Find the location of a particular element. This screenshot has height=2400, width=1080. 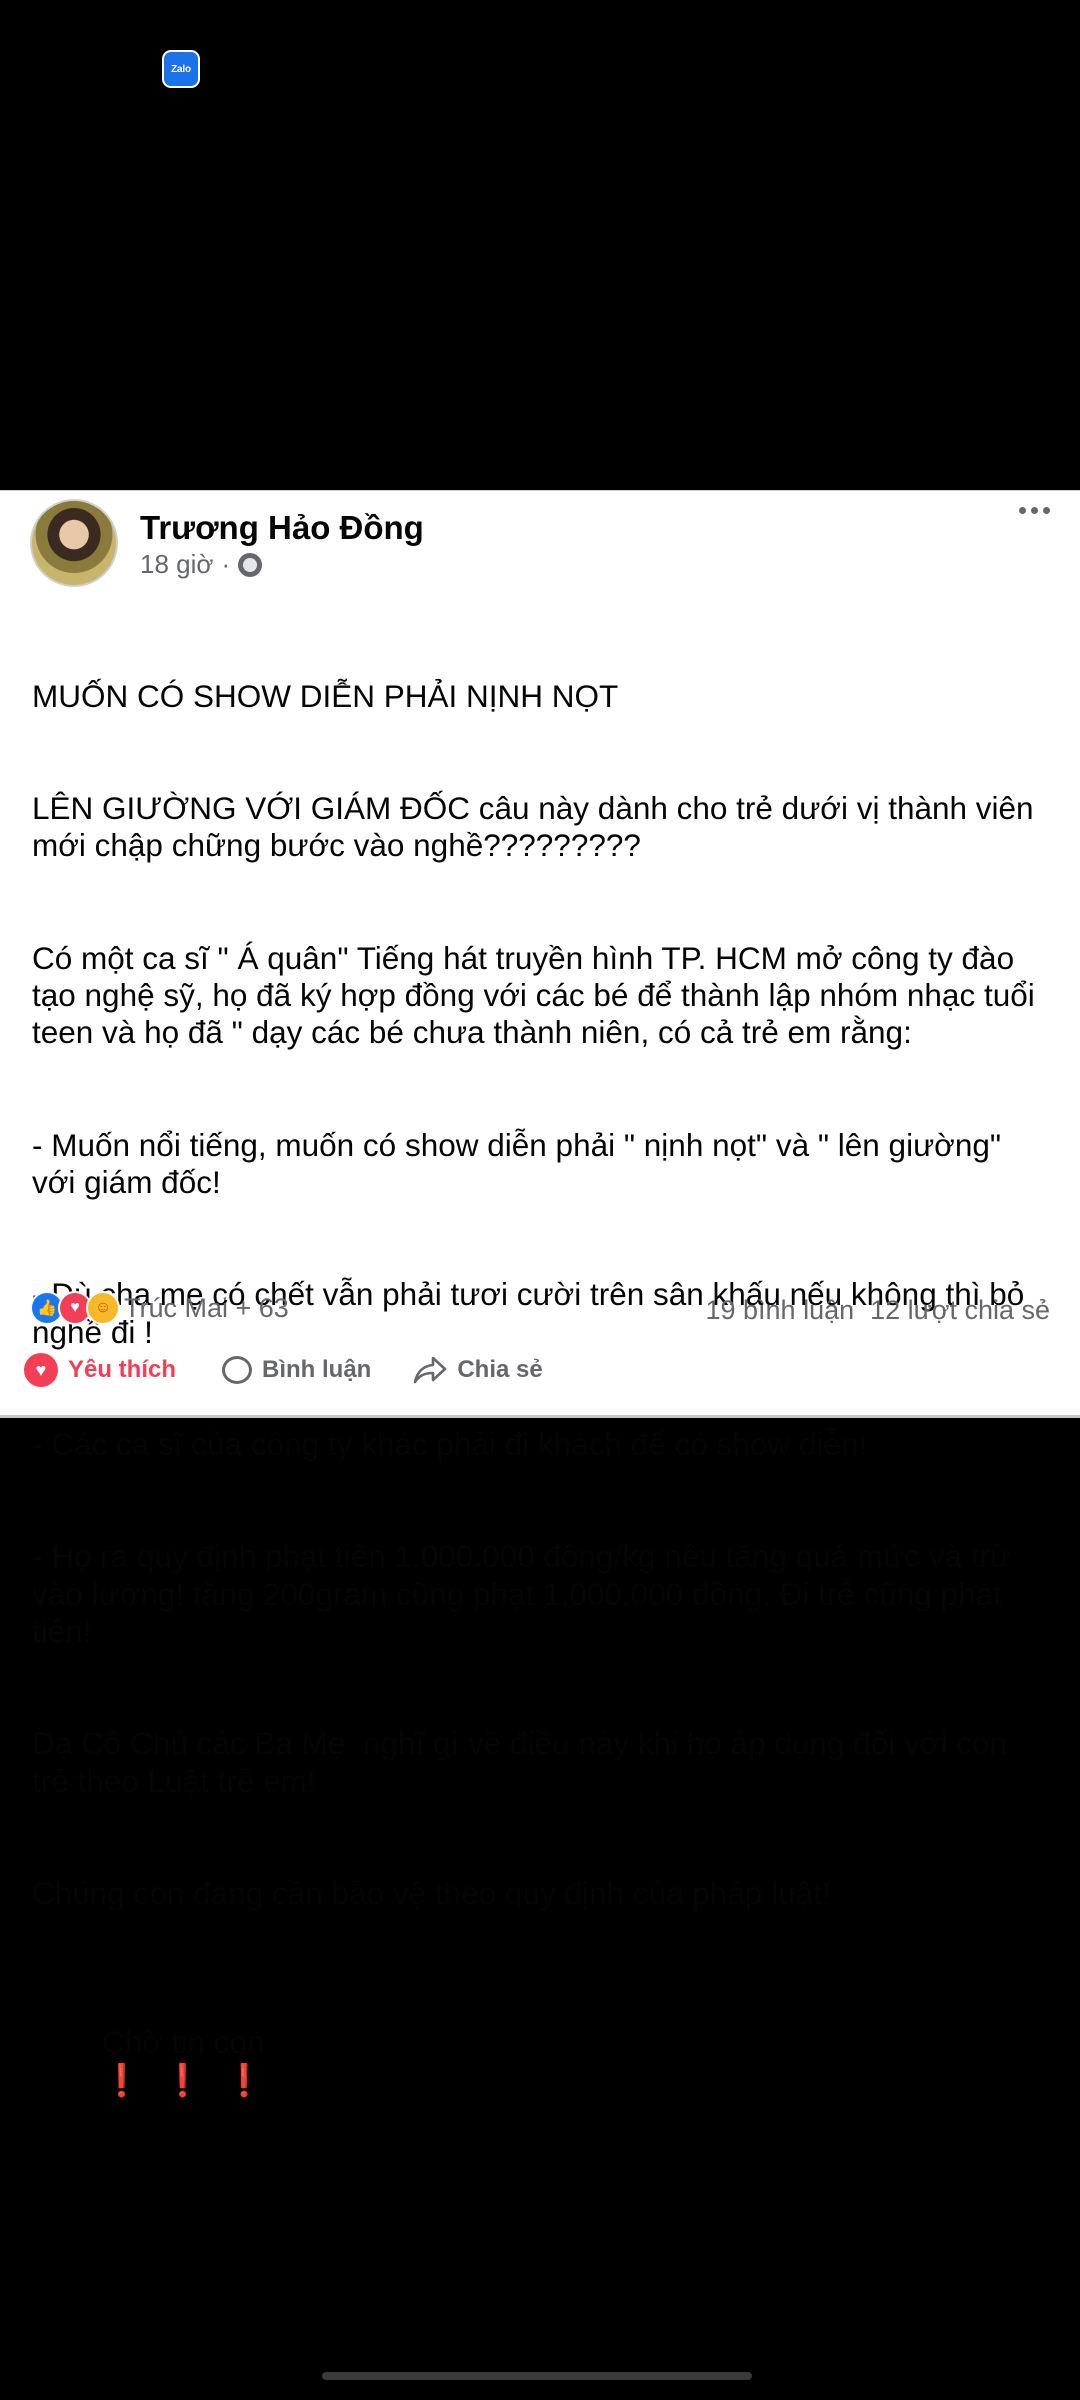

comments-count: 19 bình luận is located at coordinates (779, 1310).